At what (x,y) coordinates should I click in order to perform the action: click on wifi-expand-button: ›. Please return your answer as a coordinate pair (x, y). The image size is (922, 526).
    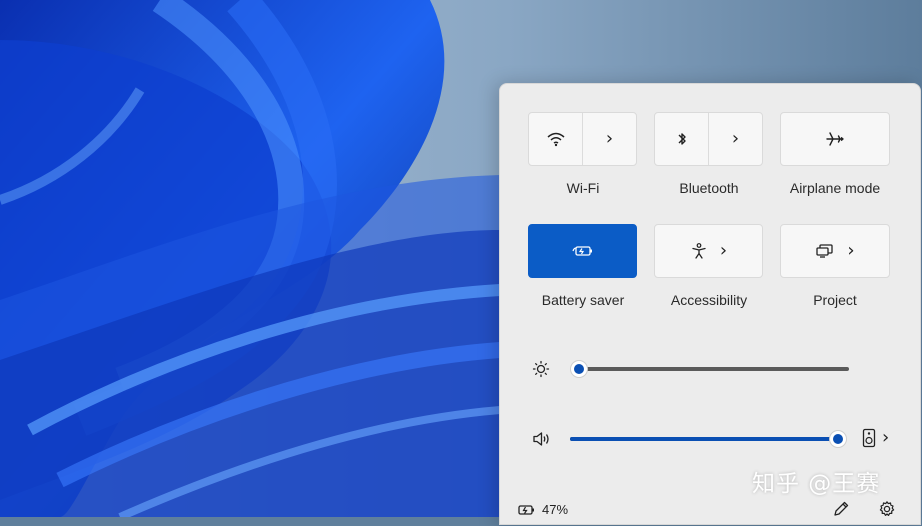
    Looking at the image, I should click on (609, 139).